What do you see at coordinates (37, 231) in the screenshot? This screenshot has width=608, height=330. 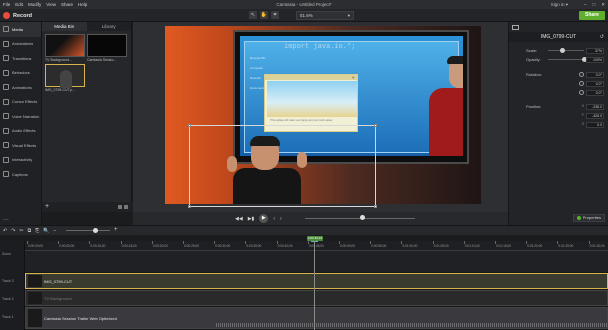 I see `paste-icon: ⎘` at bounding box center [37, 231].